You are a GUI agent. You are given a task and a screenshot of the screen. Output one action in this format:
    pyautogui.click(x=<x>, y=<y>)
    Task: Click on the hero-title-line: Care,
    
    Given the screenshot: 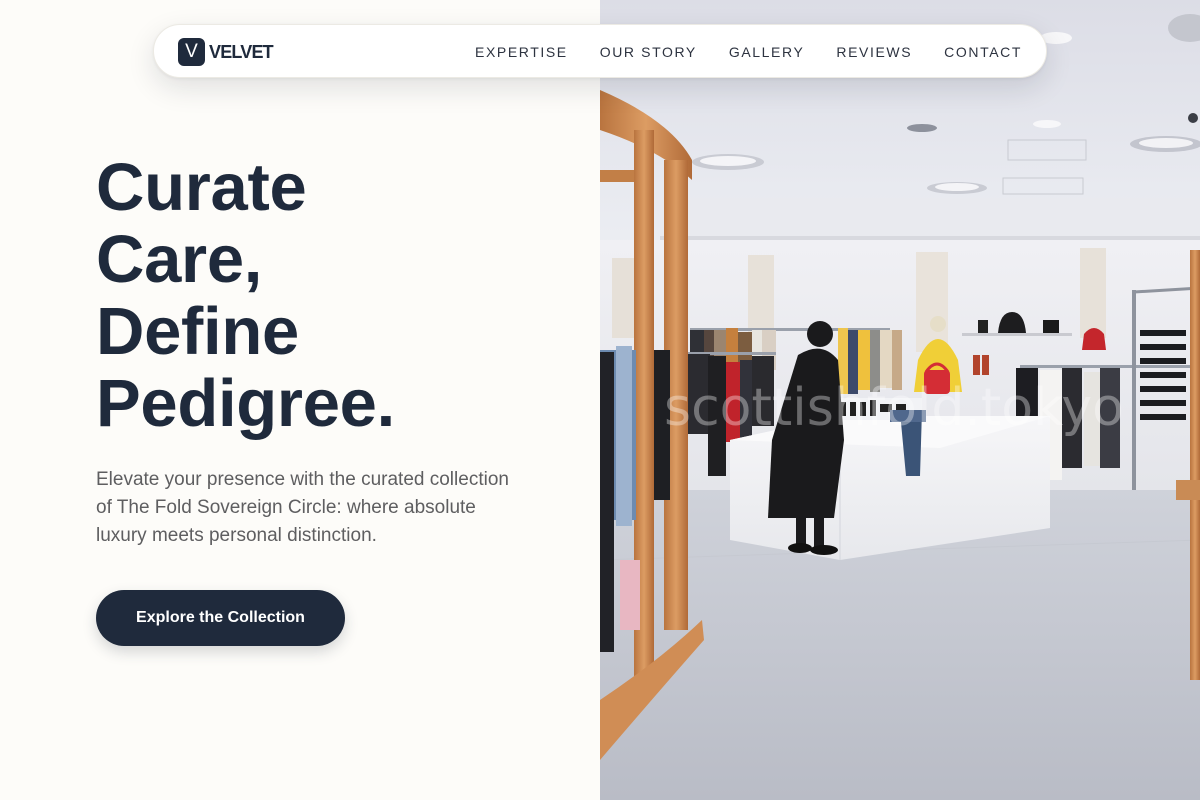 What is the action you would take?
    pyautogui.click(x=179, y=259)
    